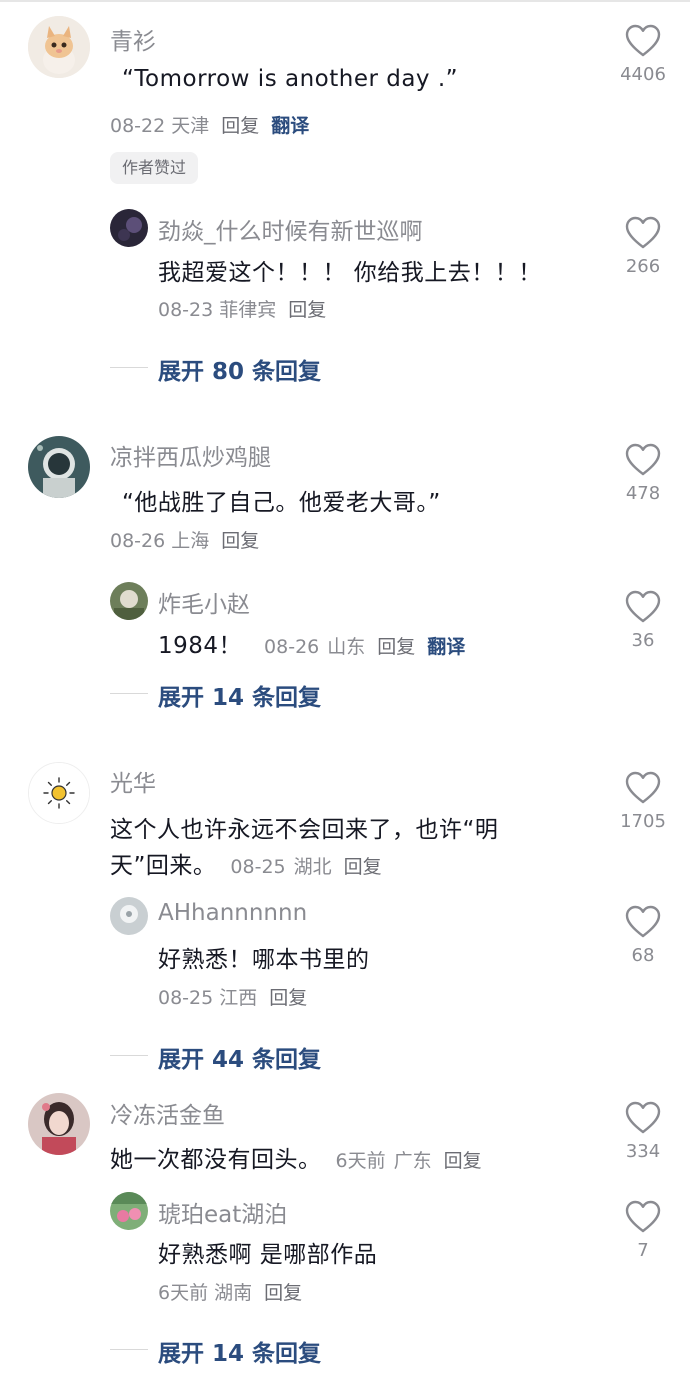 The image size is (690, 1378). Describe the element at coordinates (268, 1255) in the screenshot. I see `reply-text: 好熟悉啊 是哪部作品` at that location.